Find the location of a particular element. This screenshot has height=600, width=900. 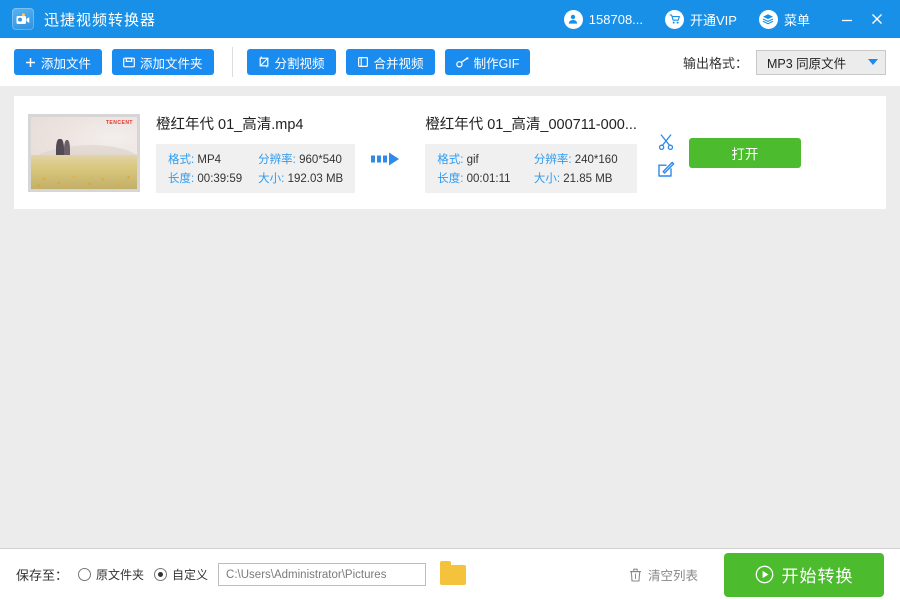

source-format-key: 格式: is located at coordinates (181, 159).